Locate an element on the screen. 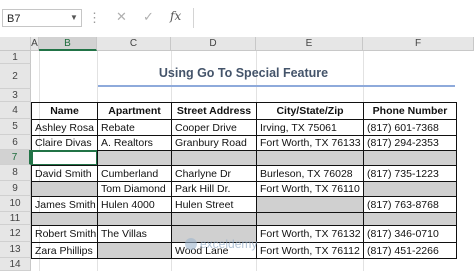  column-header-c: C is located at coordinates (134, 44).